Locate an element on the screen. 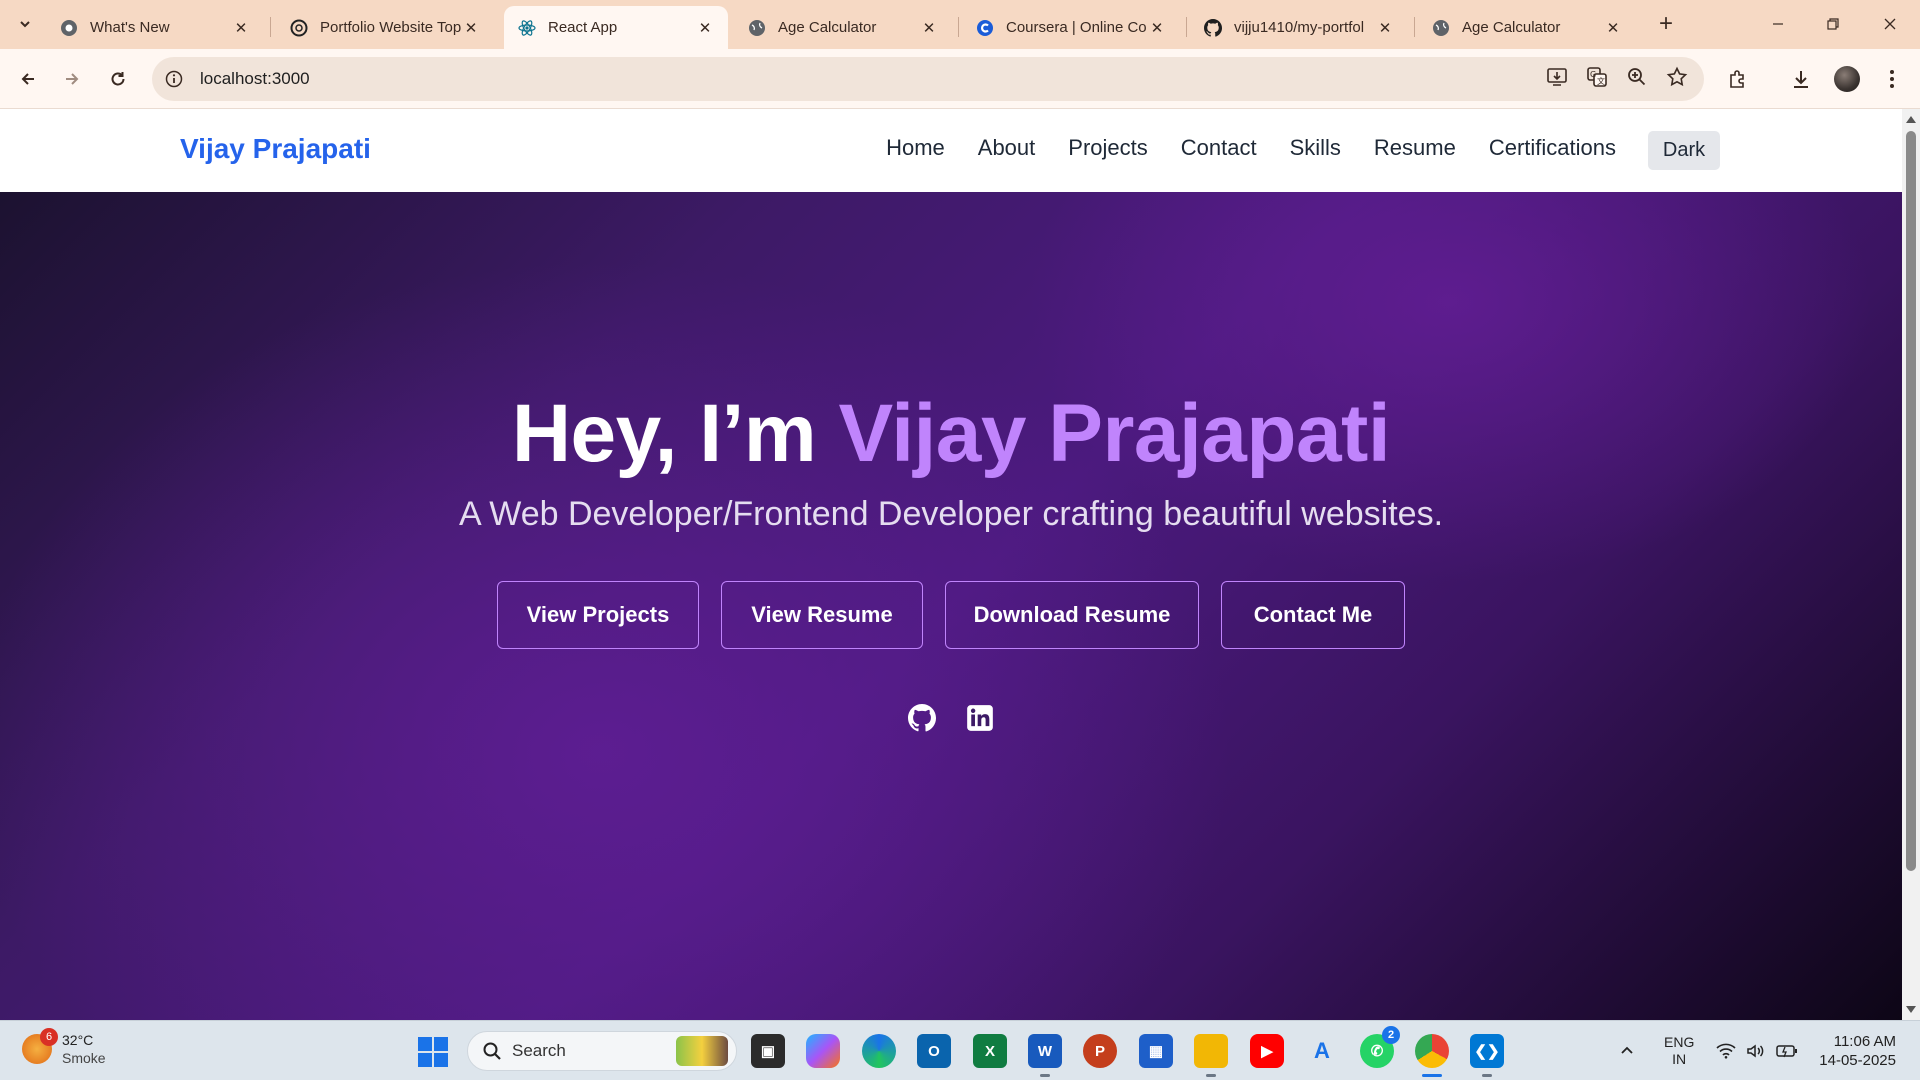 The width and height of the screenshot is (1920, 1080). site-info-icon is located at coordinates (174, 79).